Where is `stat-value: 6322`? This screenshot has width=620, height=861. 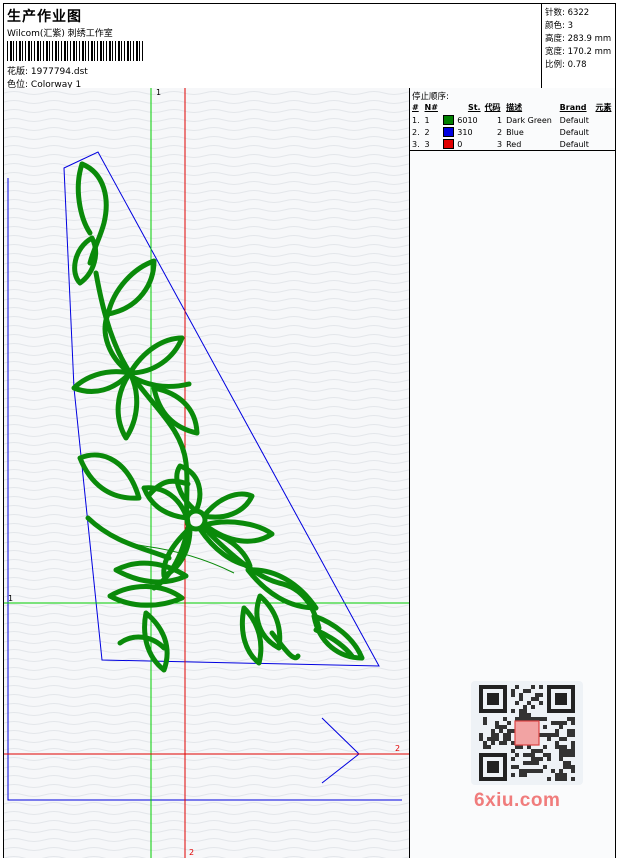 stat-value: 6322 is located at coordinates (578, 13).